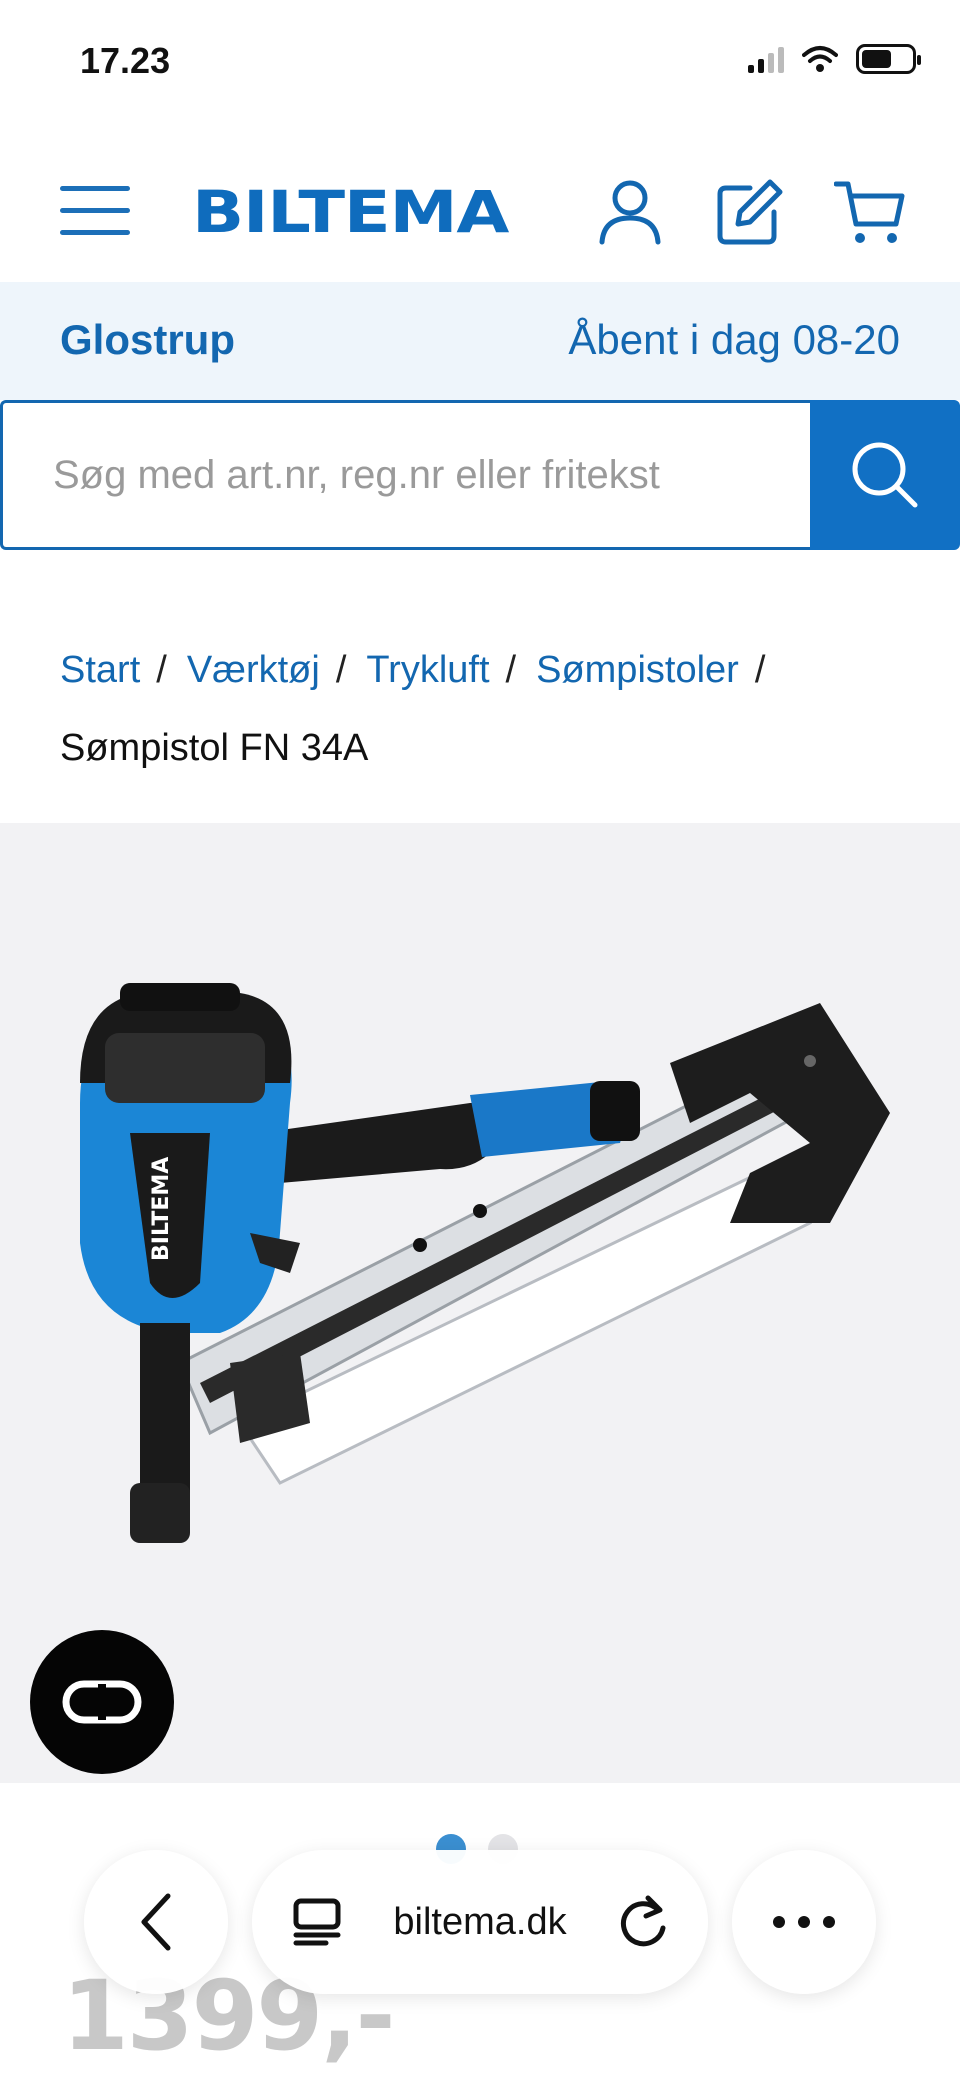 The height and width of the screenshot is (2079, 960). What do you see at coordinates (870, 212) in the screenshot?
I see `cart-icon` at bounding box center [870, 212].